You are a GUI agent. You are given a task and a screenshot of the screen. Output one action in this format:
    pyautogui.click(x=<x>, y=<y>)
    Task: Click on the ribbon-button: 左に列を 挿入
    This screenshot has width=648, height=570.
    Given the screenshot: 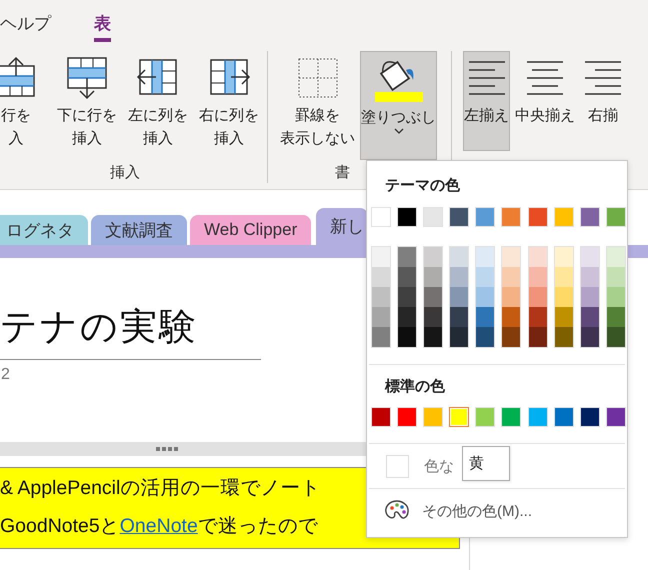 What is the action you would take?
    pyautogui.click(x=158, y=101)
    